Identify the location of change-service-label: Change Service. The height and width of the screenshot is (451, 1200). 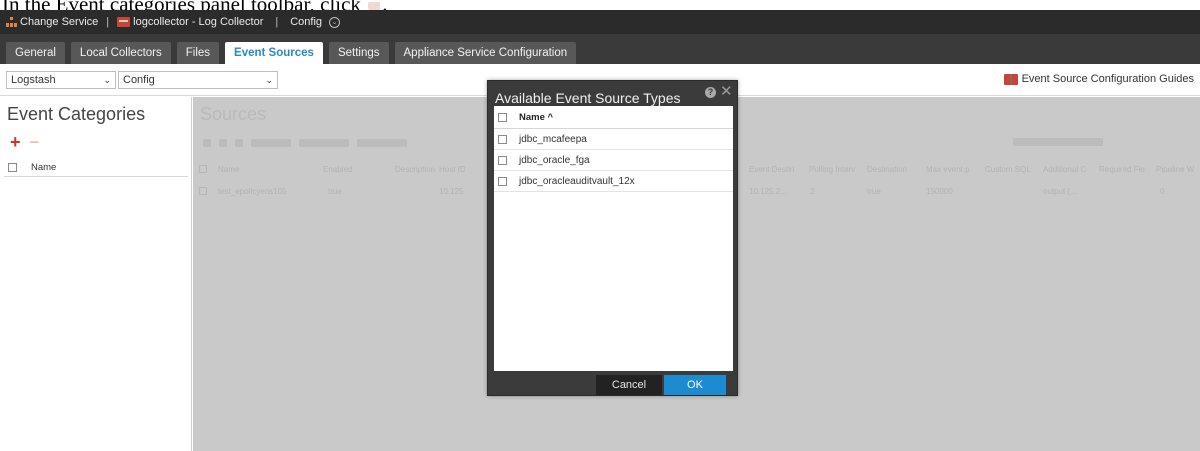
(59, 22).